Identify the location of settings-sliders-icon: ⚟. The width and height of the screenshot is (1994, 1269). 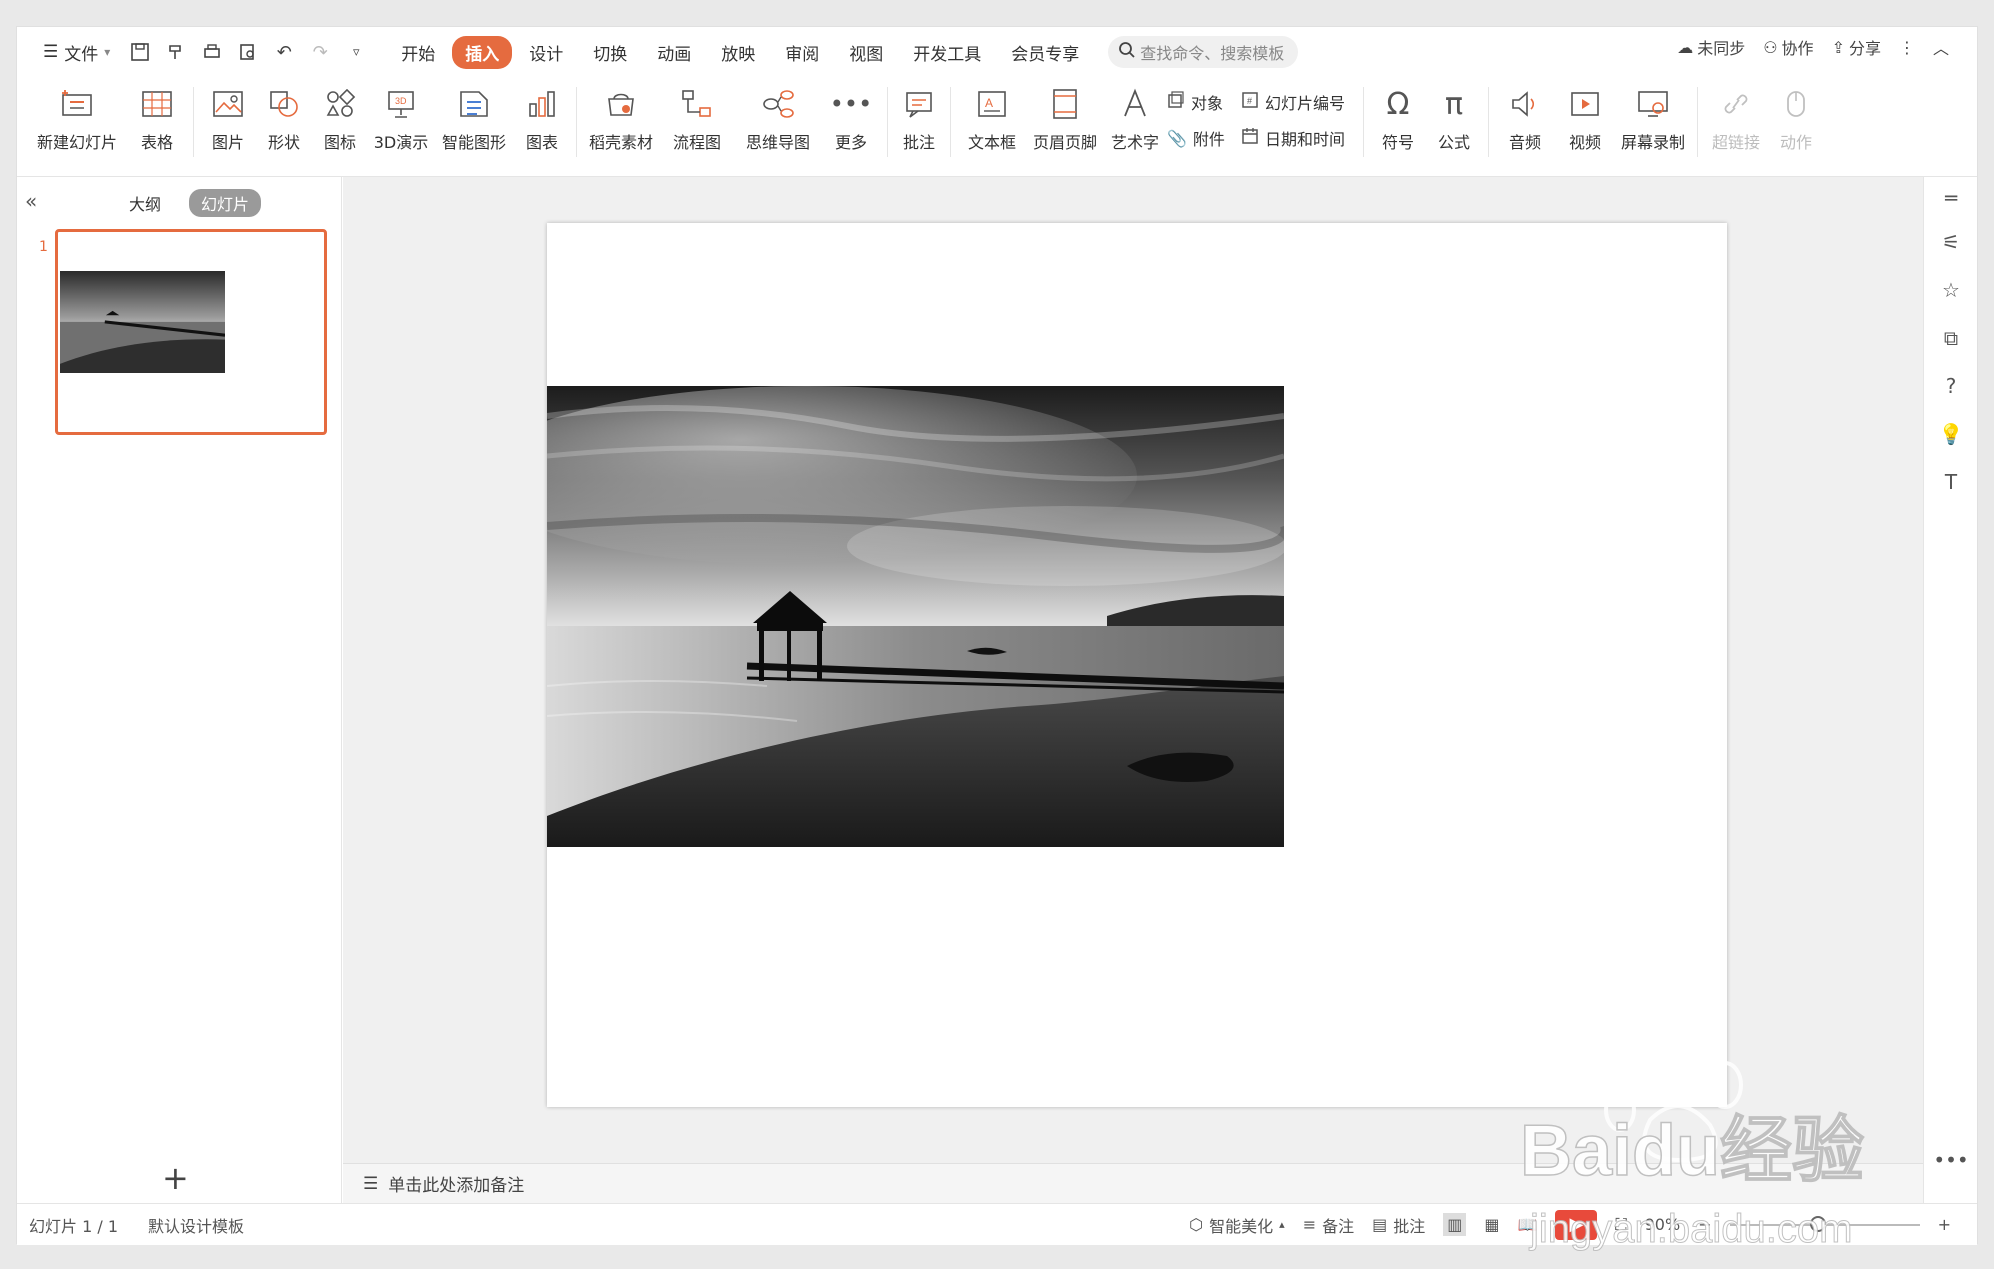
(1951, 242).